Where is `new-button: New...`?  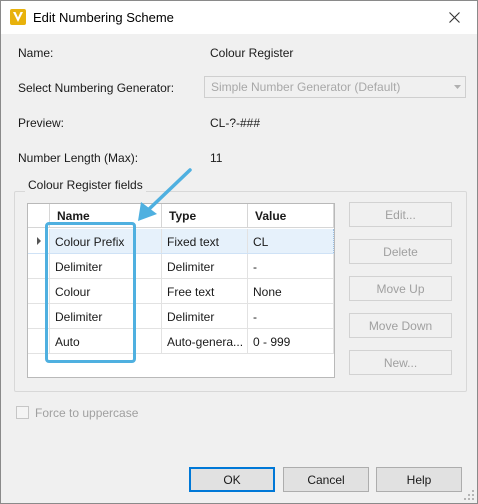
new-button: New... is located at coordinates (400, 362).